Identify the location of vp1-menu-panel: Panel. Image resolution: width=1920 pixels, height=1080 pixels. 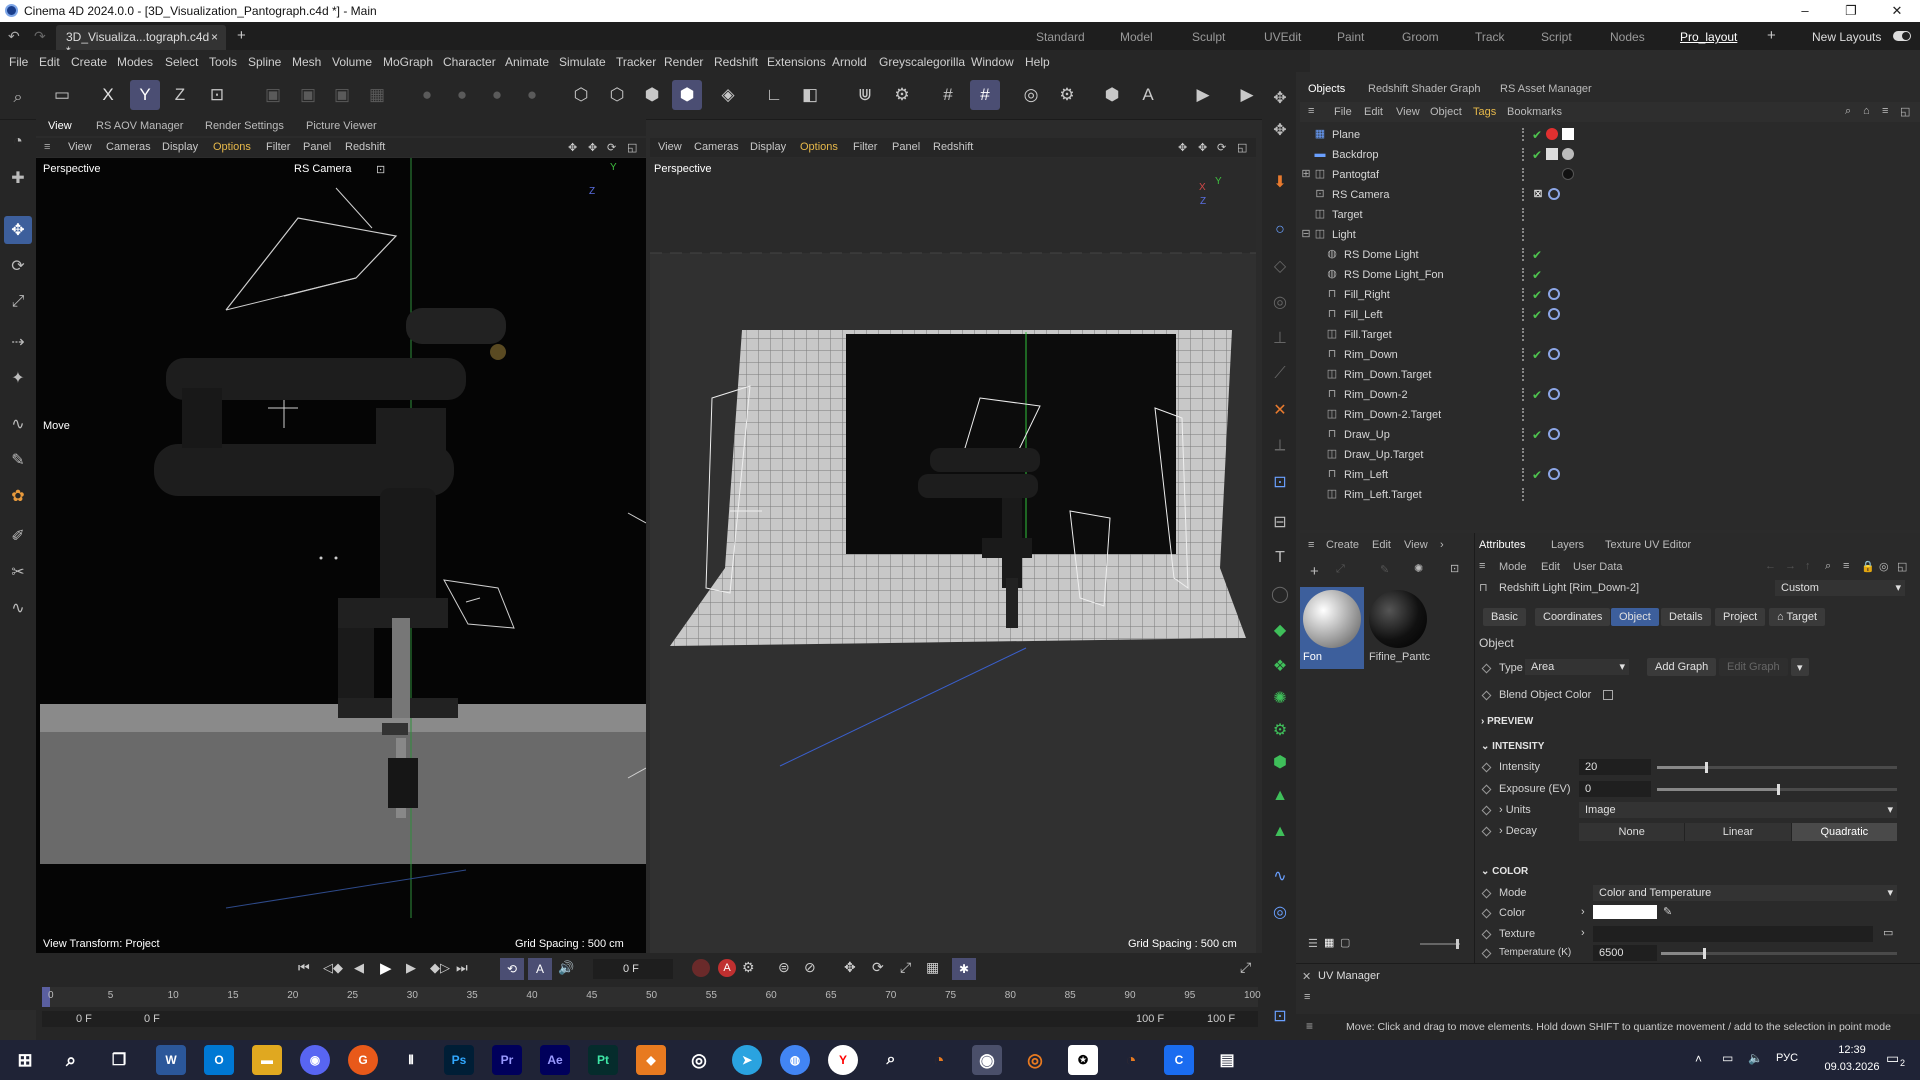
(317, 147).